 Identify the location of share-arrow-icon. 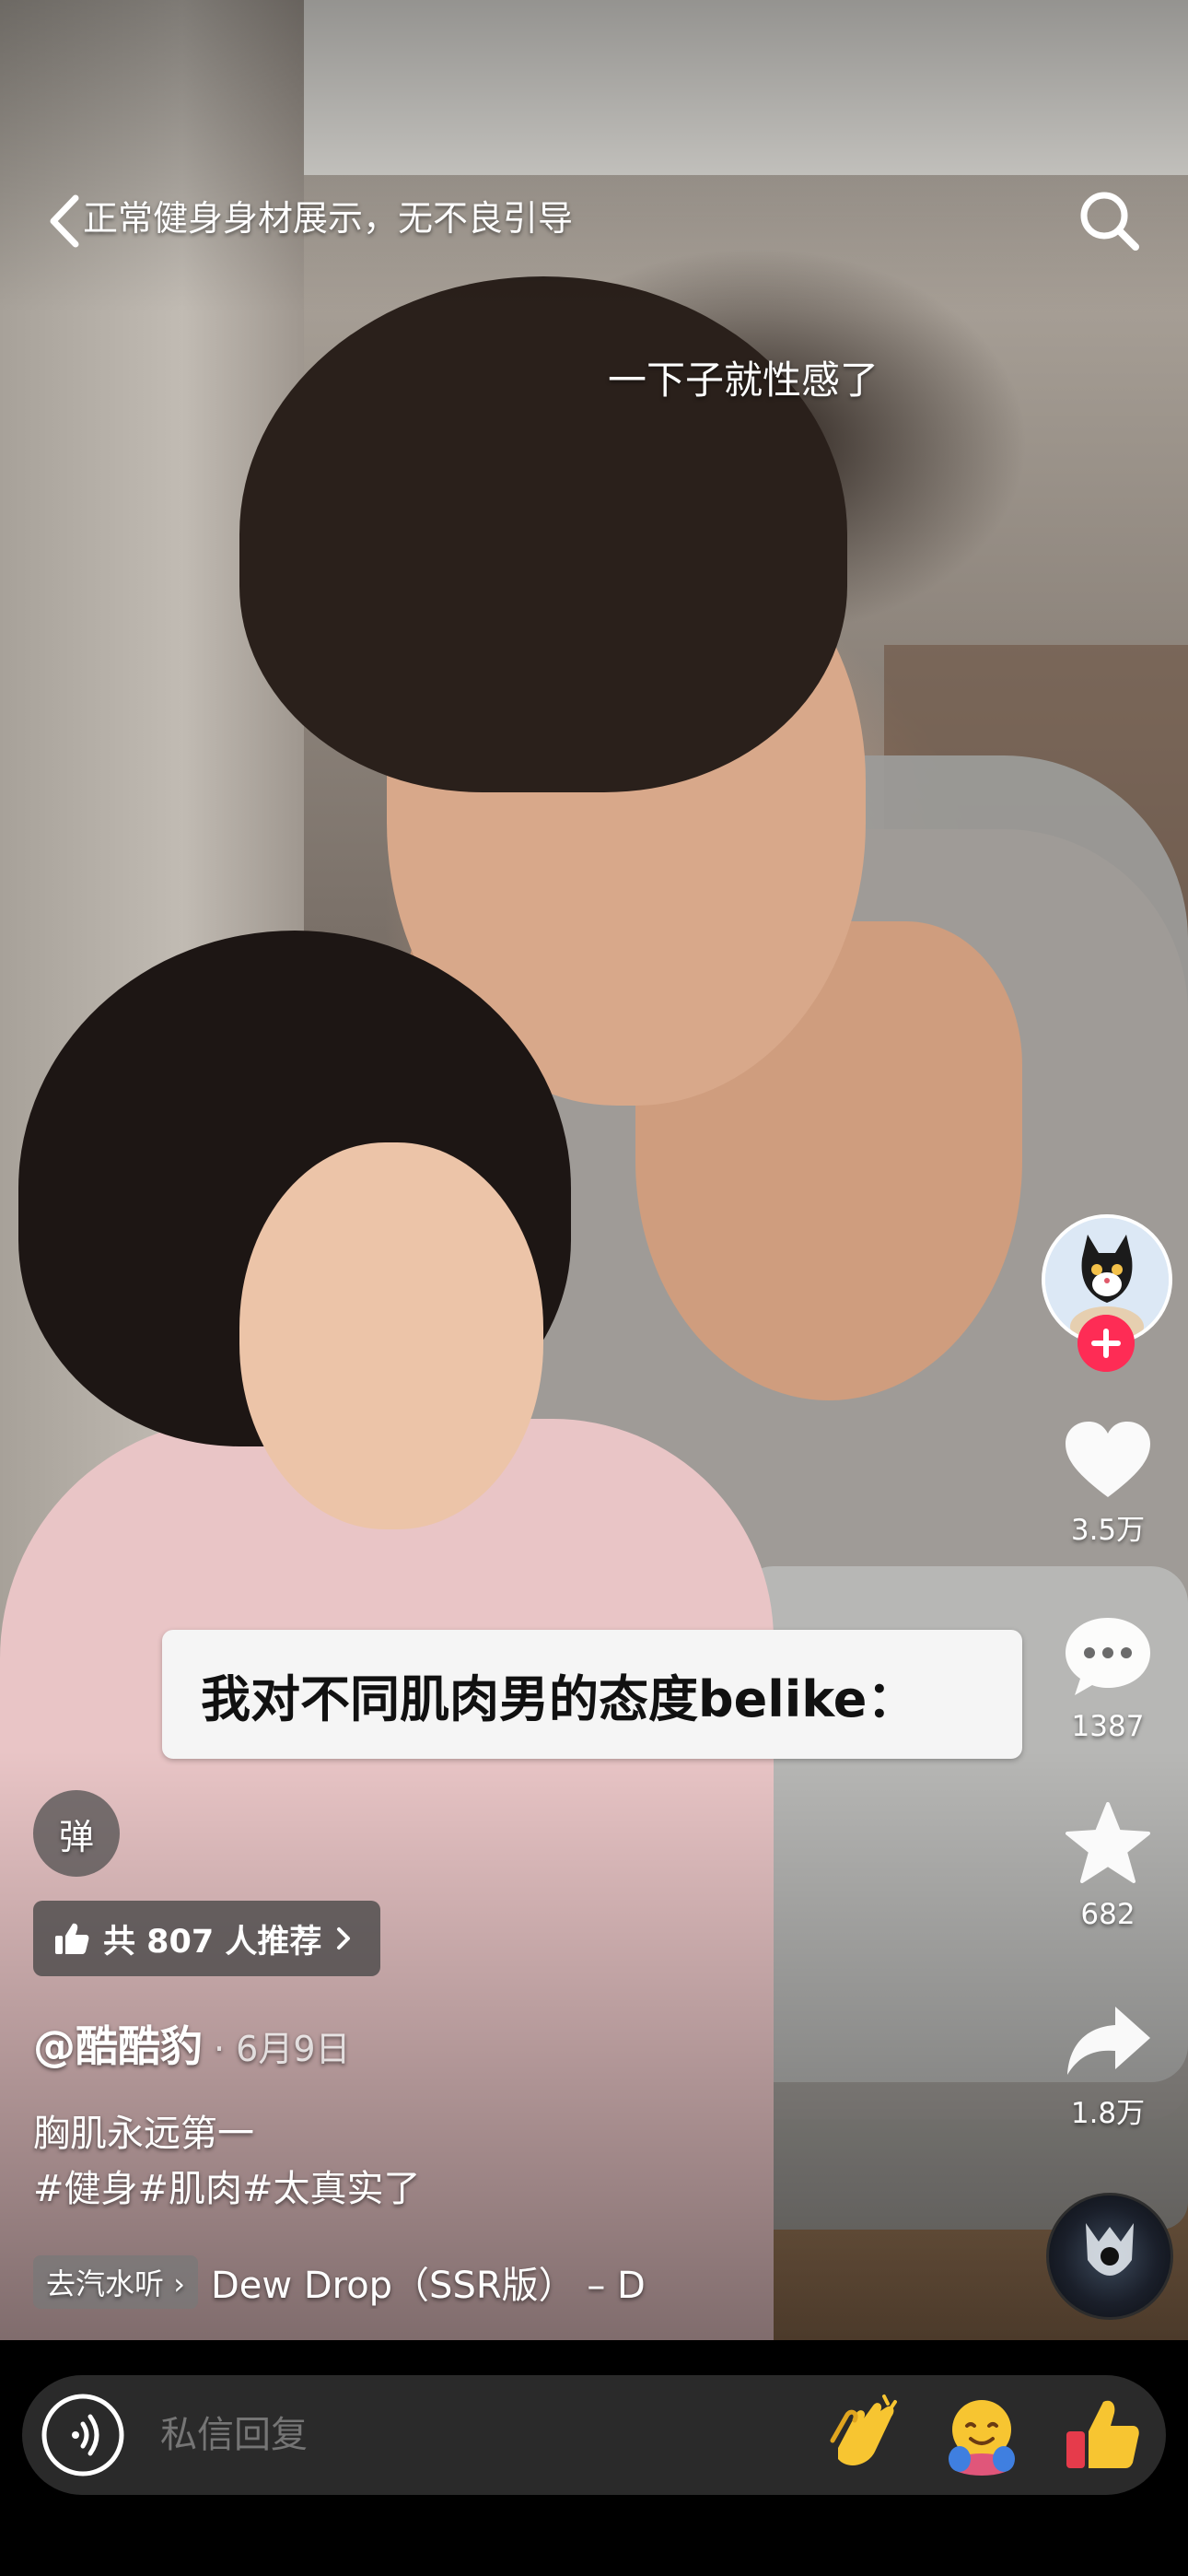
(1108, 2044).